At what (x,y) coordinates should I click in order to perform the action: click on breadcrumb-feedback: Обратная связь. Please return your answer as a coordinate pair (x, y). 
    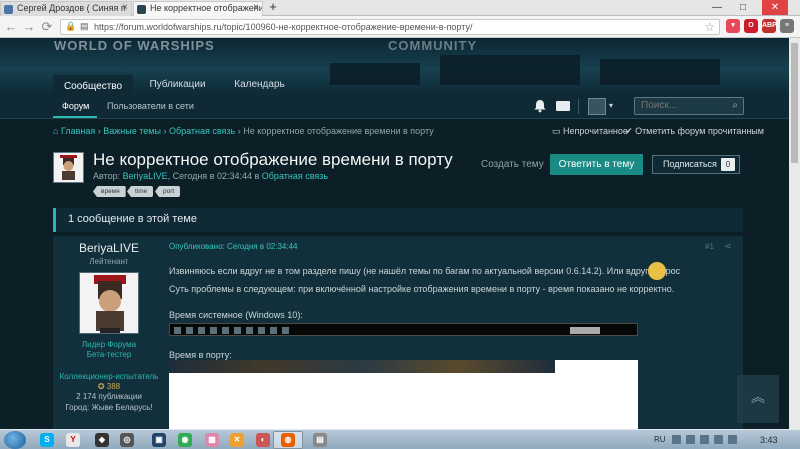
    Looking at the image, I should click on (202, 131).